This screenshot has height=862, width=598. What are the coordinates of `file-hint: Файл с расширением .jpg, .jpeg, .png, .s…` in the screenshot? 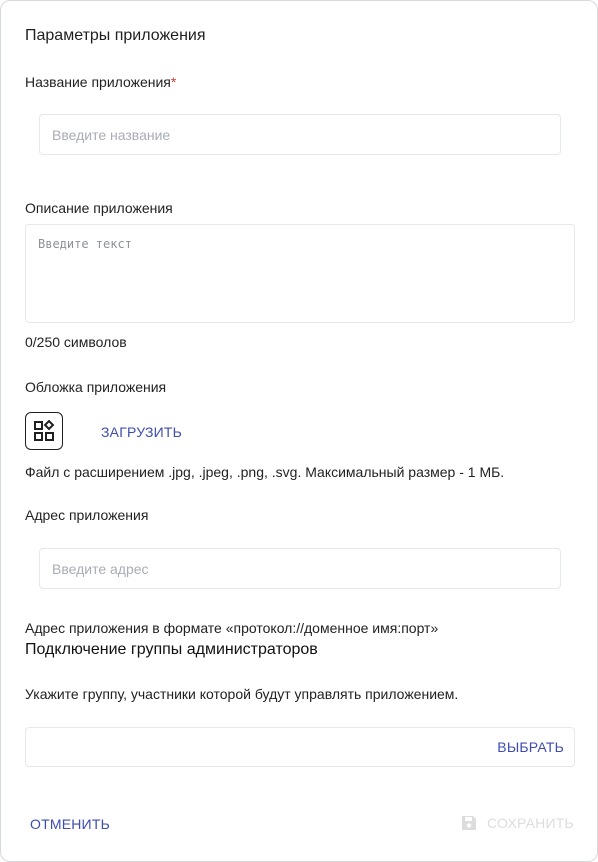 It's located at (265, 472).